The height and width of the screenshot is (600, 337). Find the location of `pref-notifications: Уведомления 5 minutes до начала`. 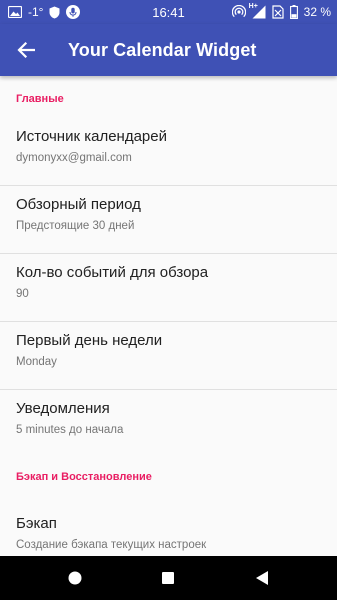

pref-notifications: Уведомления 5 minutes до начала is located at coordinates (168, 424).